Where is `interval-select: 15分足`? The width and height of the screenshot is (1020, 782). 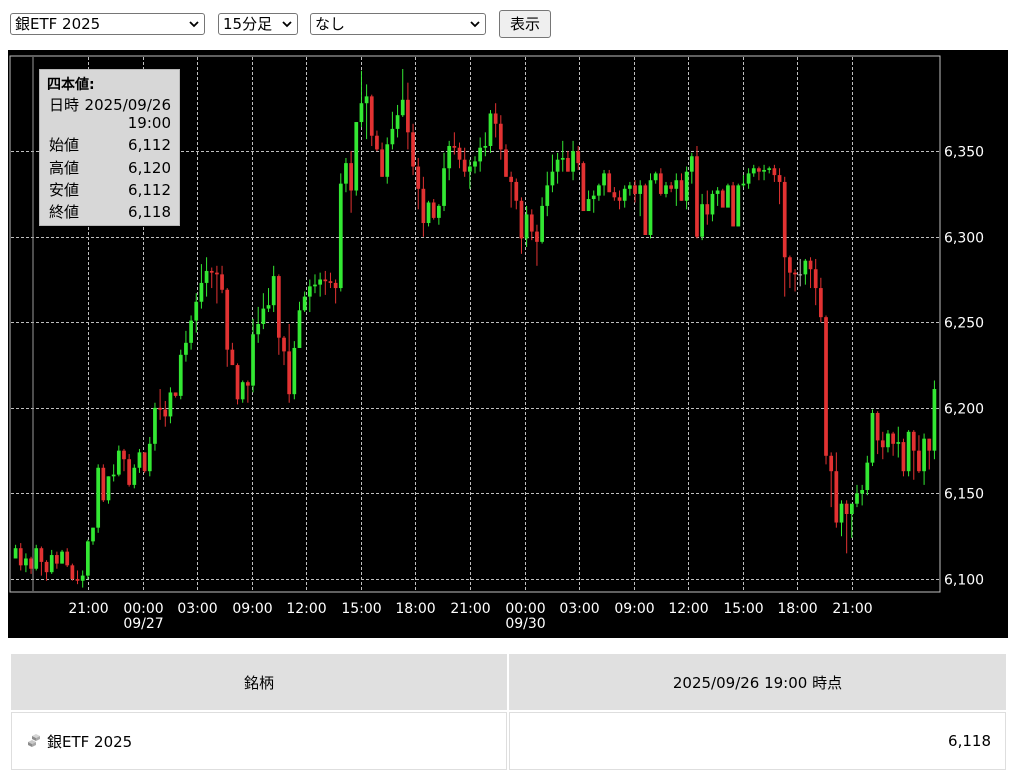
interval-select: 15分足 is located at coordinates (258, 24).